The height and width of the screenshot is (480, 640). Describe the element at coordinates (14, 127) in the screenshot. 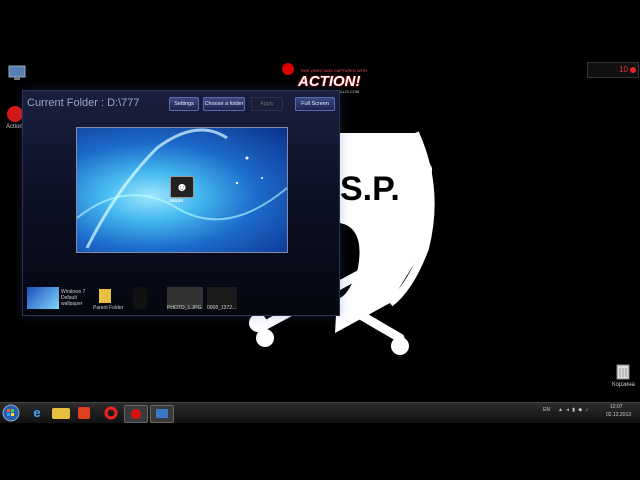

I see `action-desktop-label: Action` at that location.